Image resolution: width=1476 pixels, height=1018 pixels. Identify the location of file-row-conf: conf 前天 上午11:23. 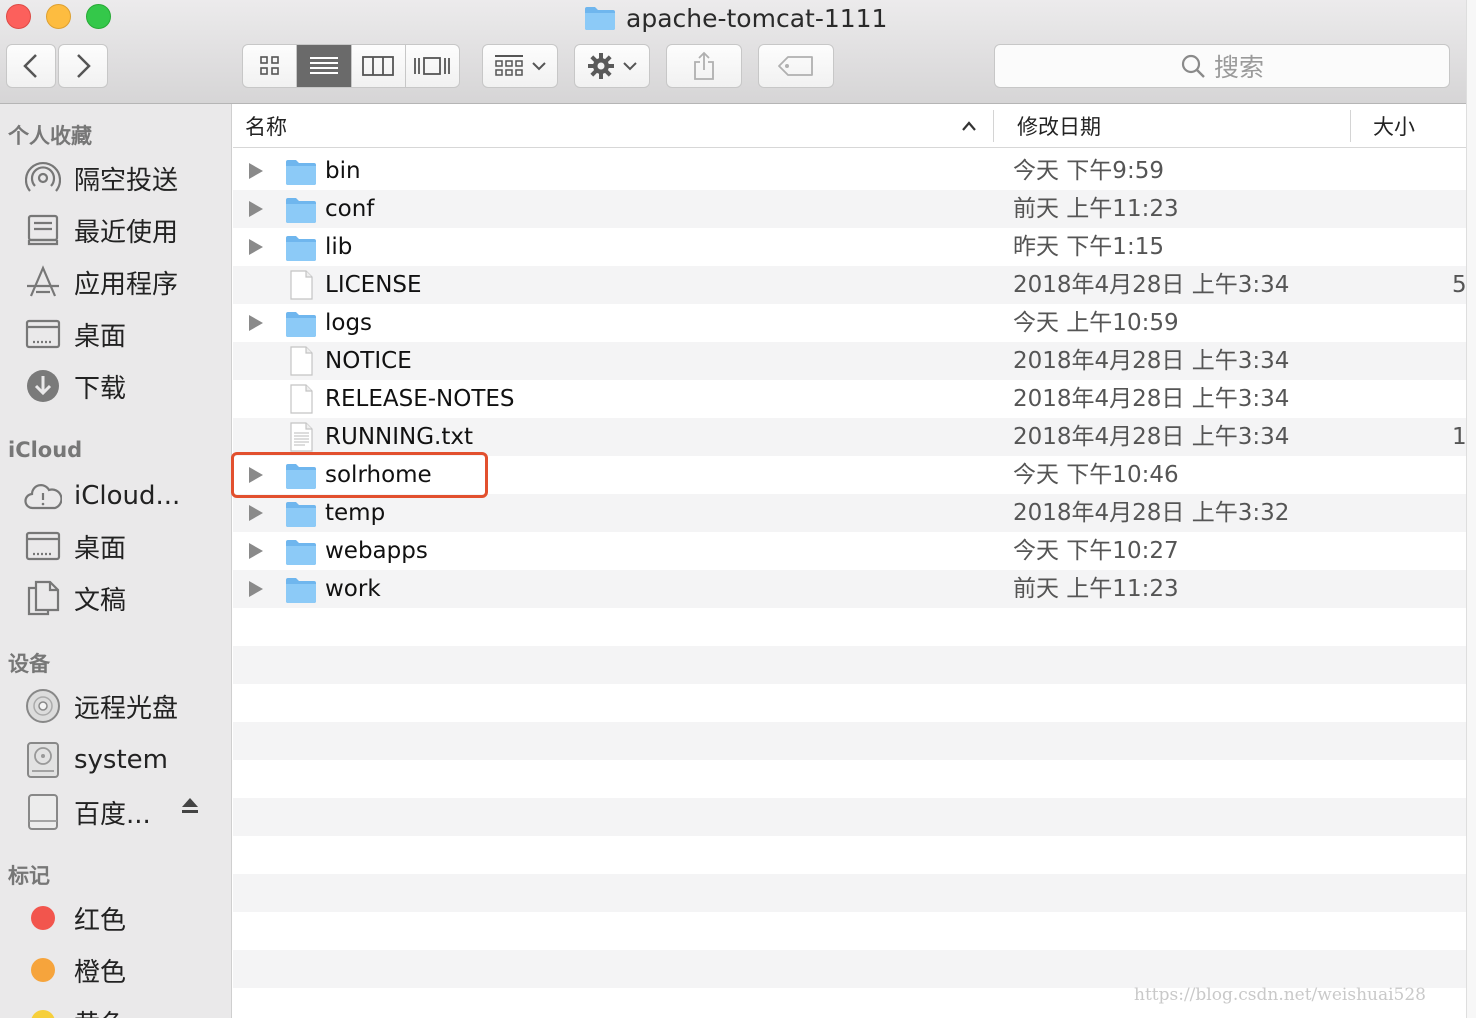
(849, 209).